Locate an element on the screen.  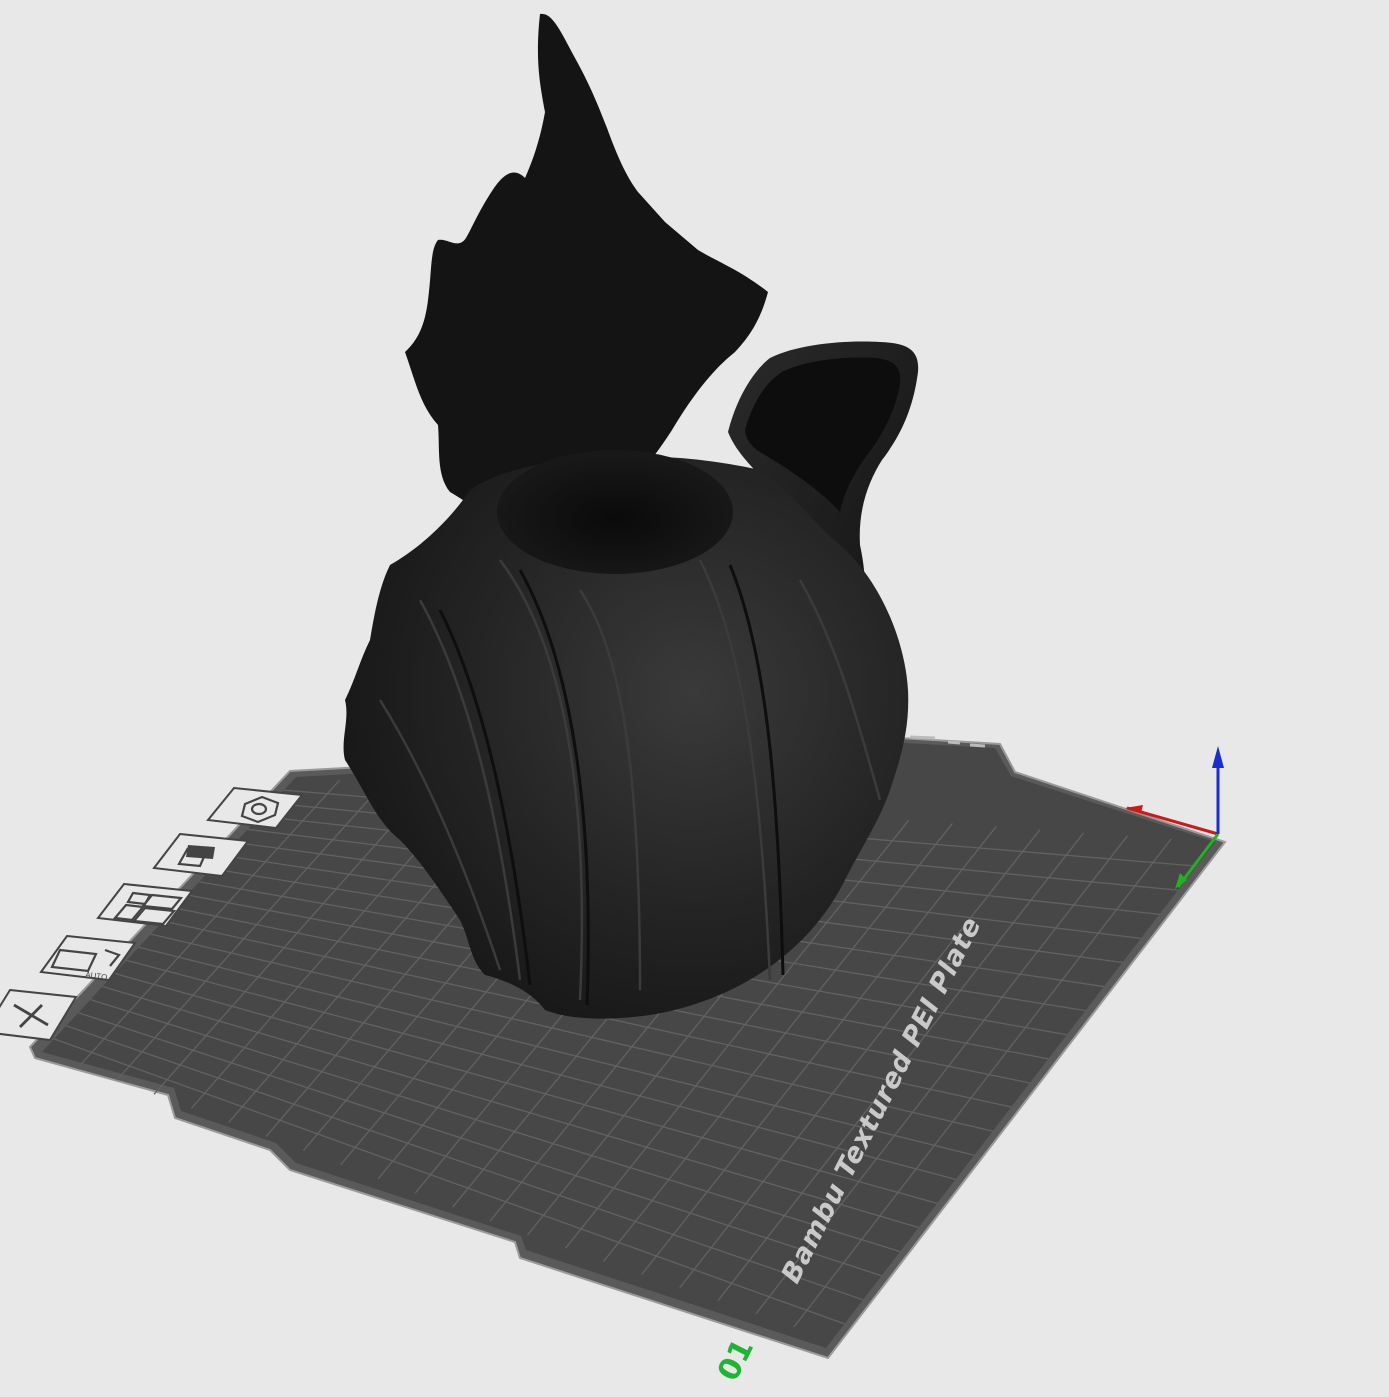
auto-badge: AUTO is located at coordinates (96, 976).